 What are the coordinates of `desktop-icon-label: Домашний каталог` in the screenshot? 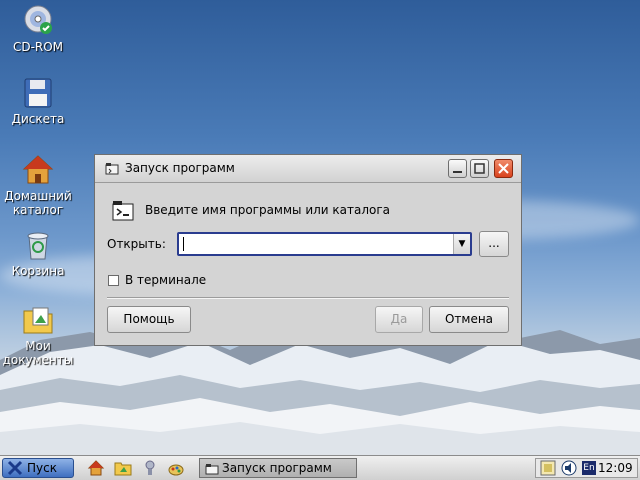 It's located at (38, 203).